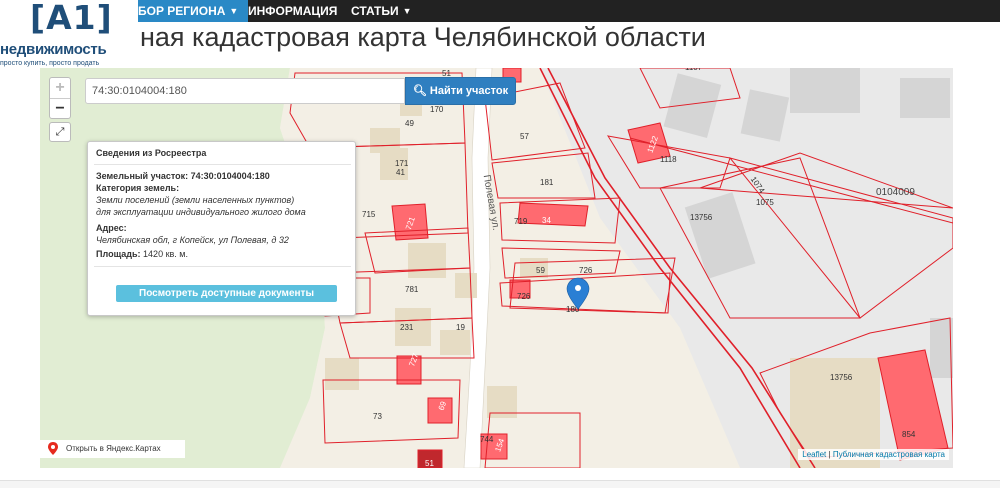 The width and height of the screenshot is (1000, 488). Describe the element at coordinates (60, 88) in the screenshot. I see `zoom-in-button: +` at that location.